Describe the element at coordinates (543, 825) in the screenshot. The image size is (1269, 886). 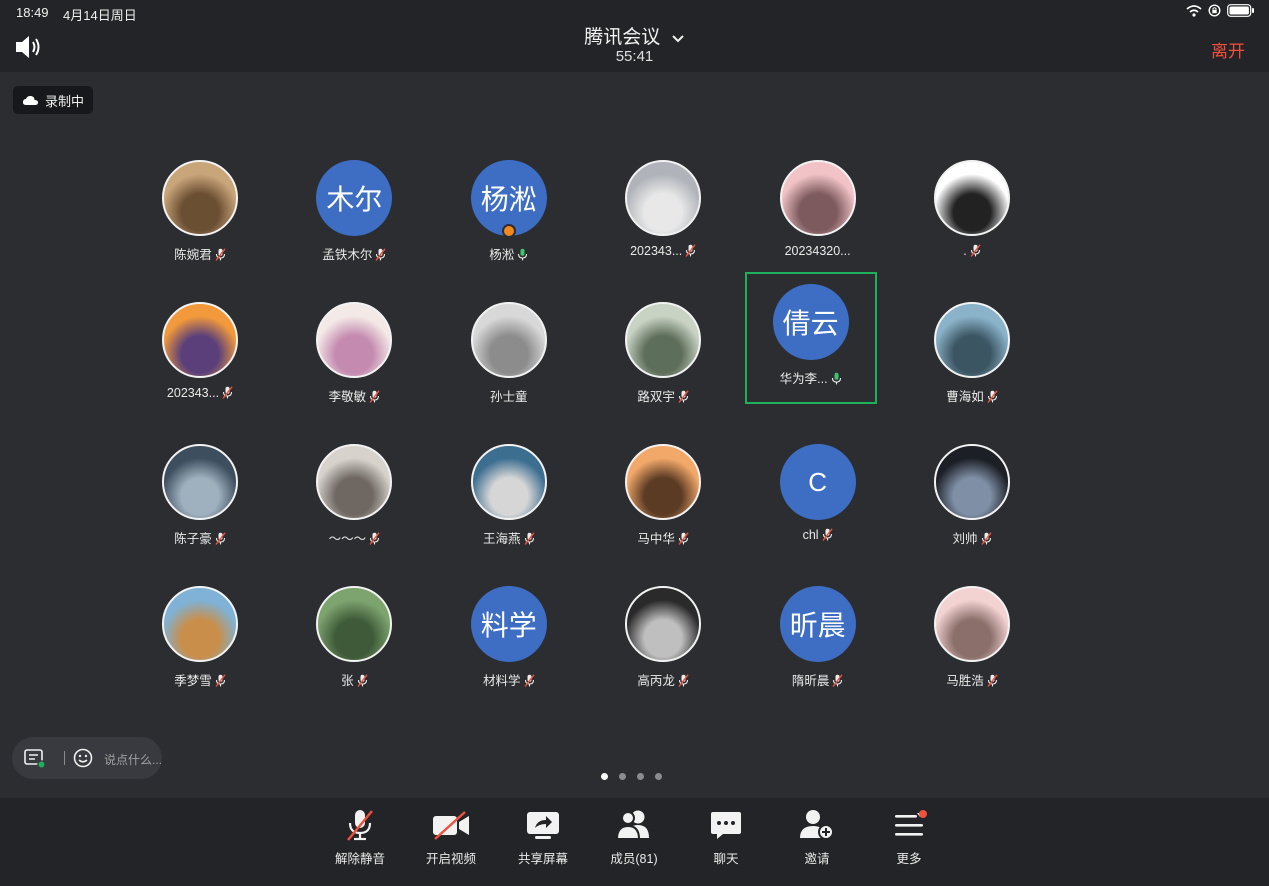
I see `share-screen-icon` at that location.